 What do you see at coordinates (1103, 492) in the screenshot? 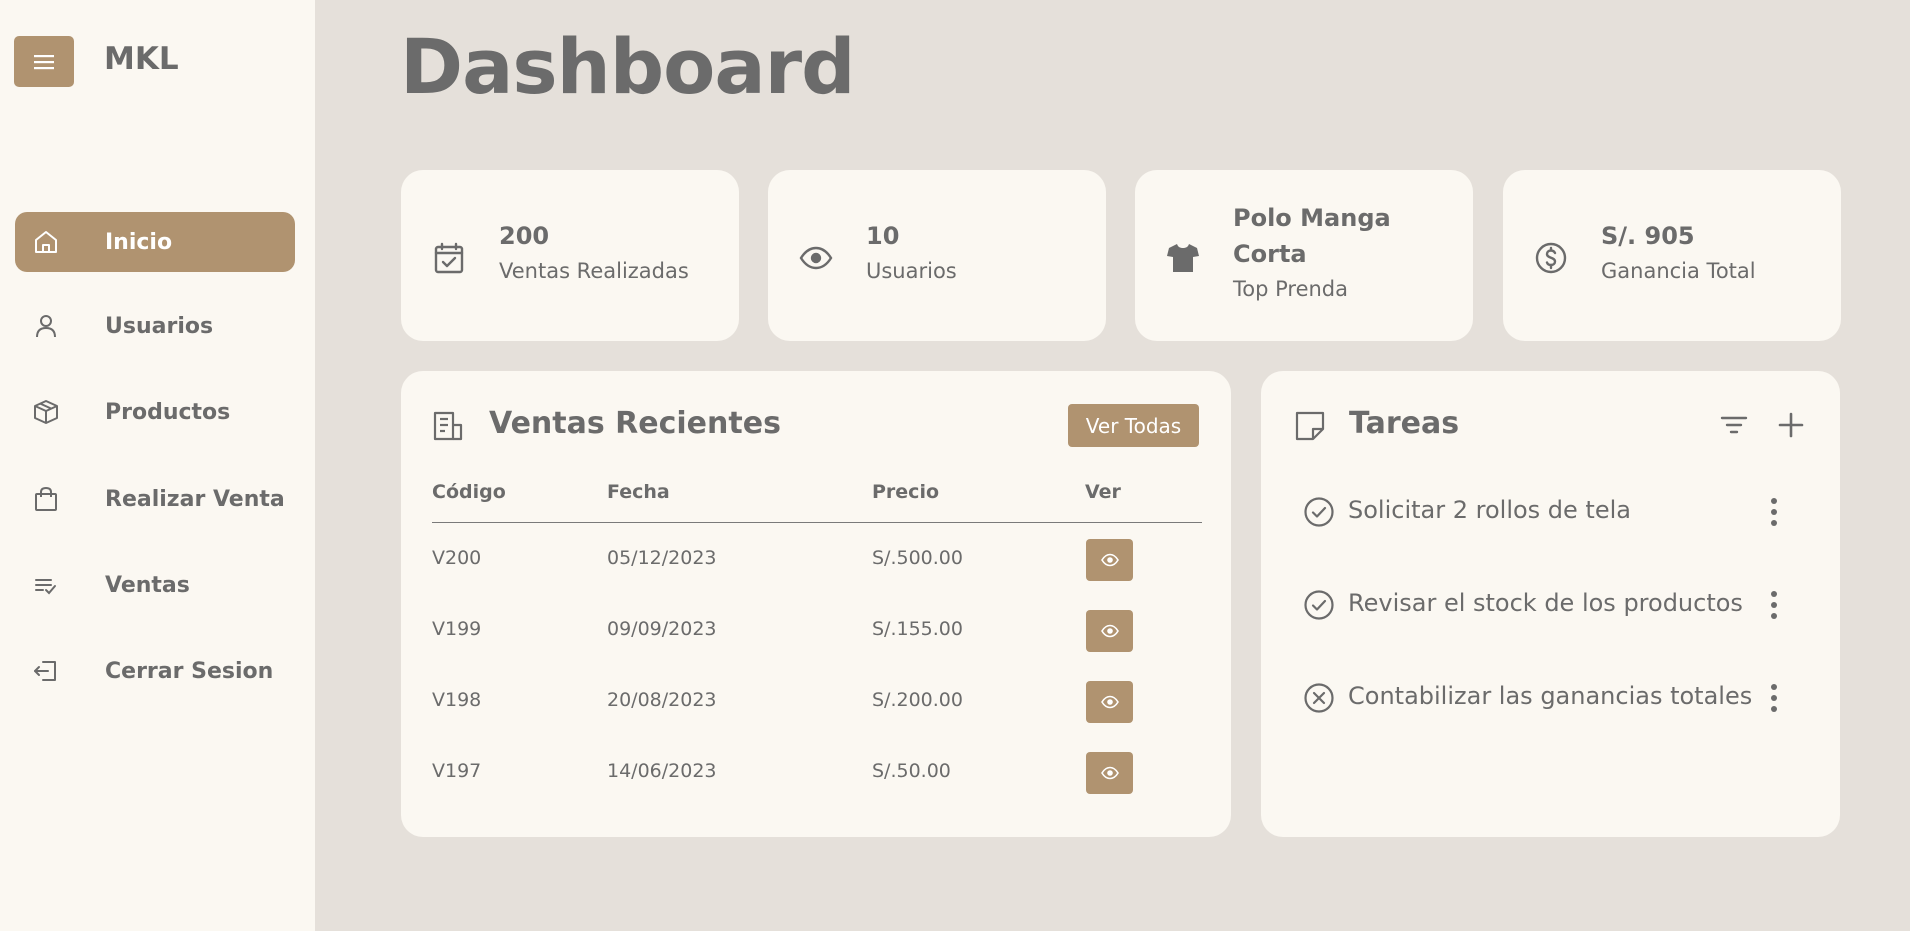
I see `column-header-ver: Ver` at bounding box center [1103, 492].